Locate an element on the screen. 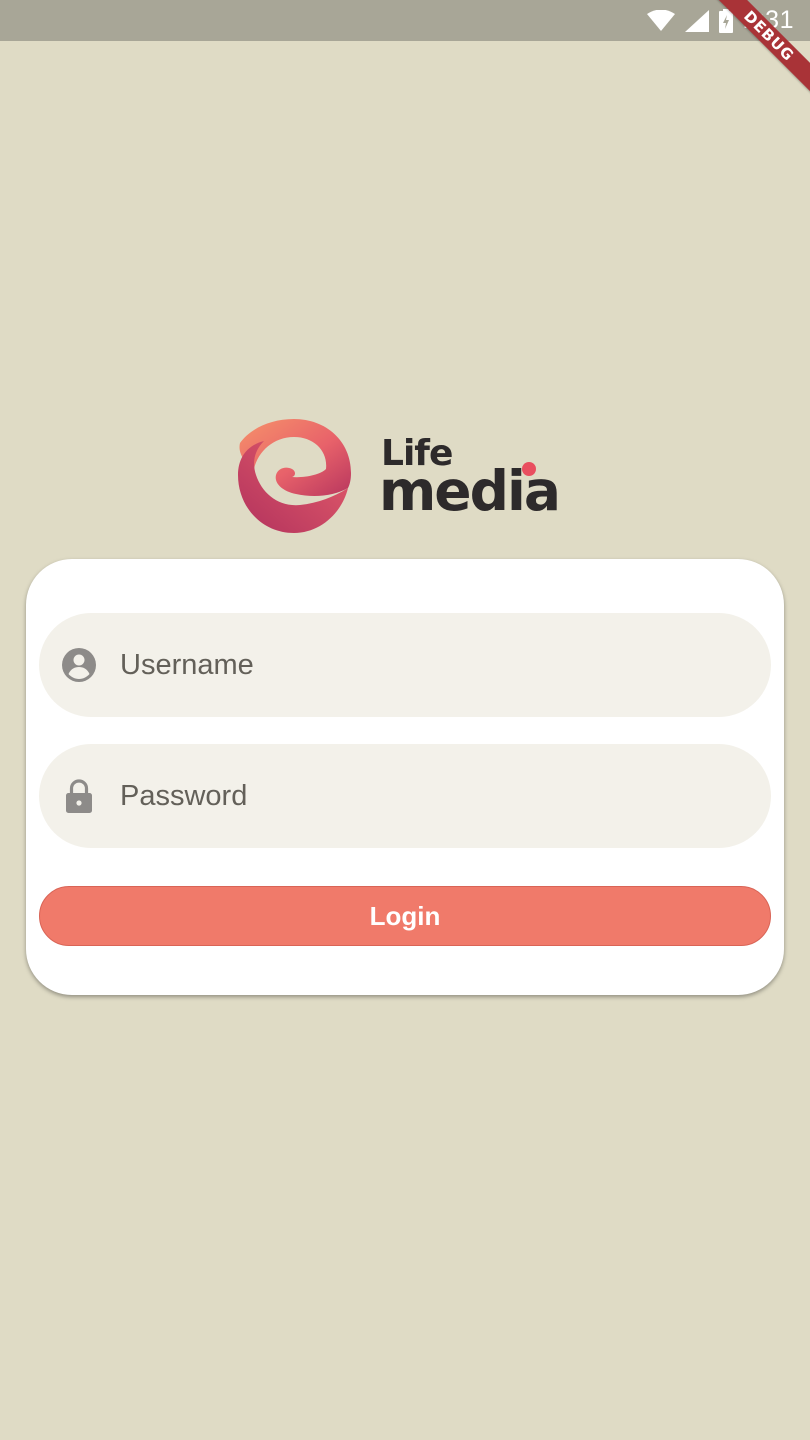 This screenshot has width=810, height=1440. logo-accent-dot is located at coordinates (529, 469).